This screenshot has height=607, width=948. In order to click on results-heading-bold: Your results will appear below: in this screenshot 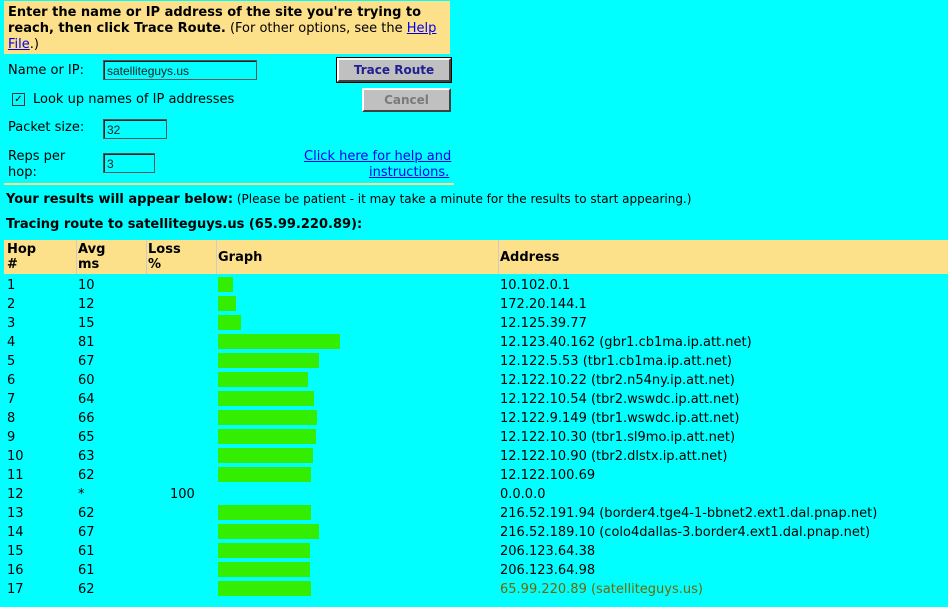, I will do `click(120, 199)`.